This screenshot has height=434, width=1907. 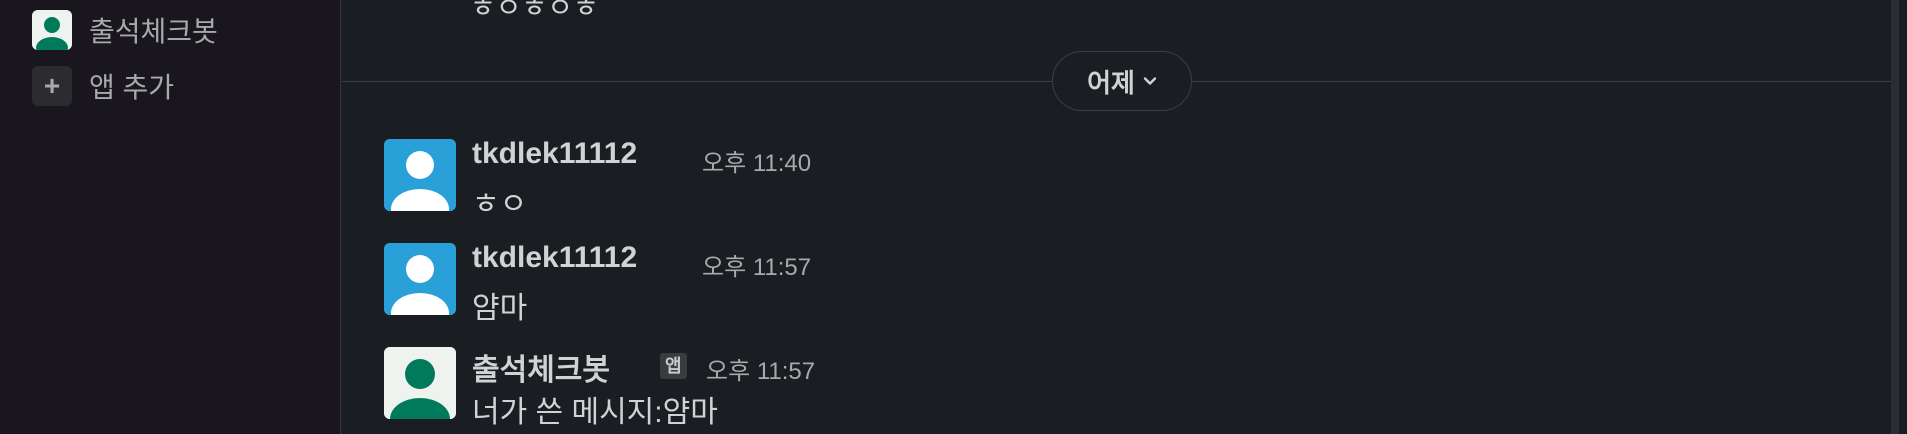 I want to click on message-timestamp: 오후 11:40, so click(x=756, y=160).